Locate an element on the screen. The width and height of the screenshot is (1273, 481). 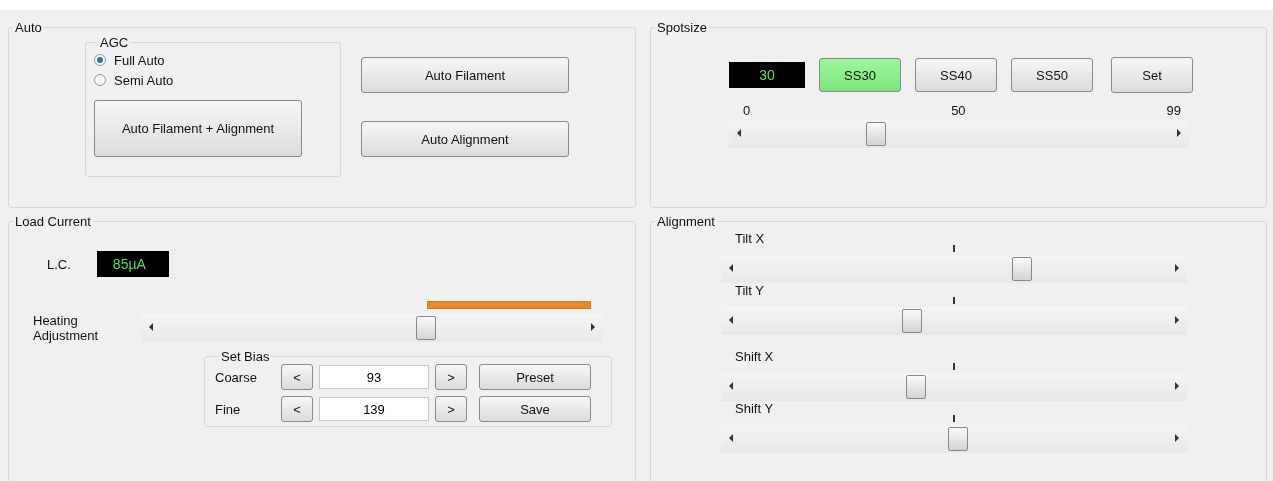
spot-size-button: SS50 is located at coordinates (1052, 75).